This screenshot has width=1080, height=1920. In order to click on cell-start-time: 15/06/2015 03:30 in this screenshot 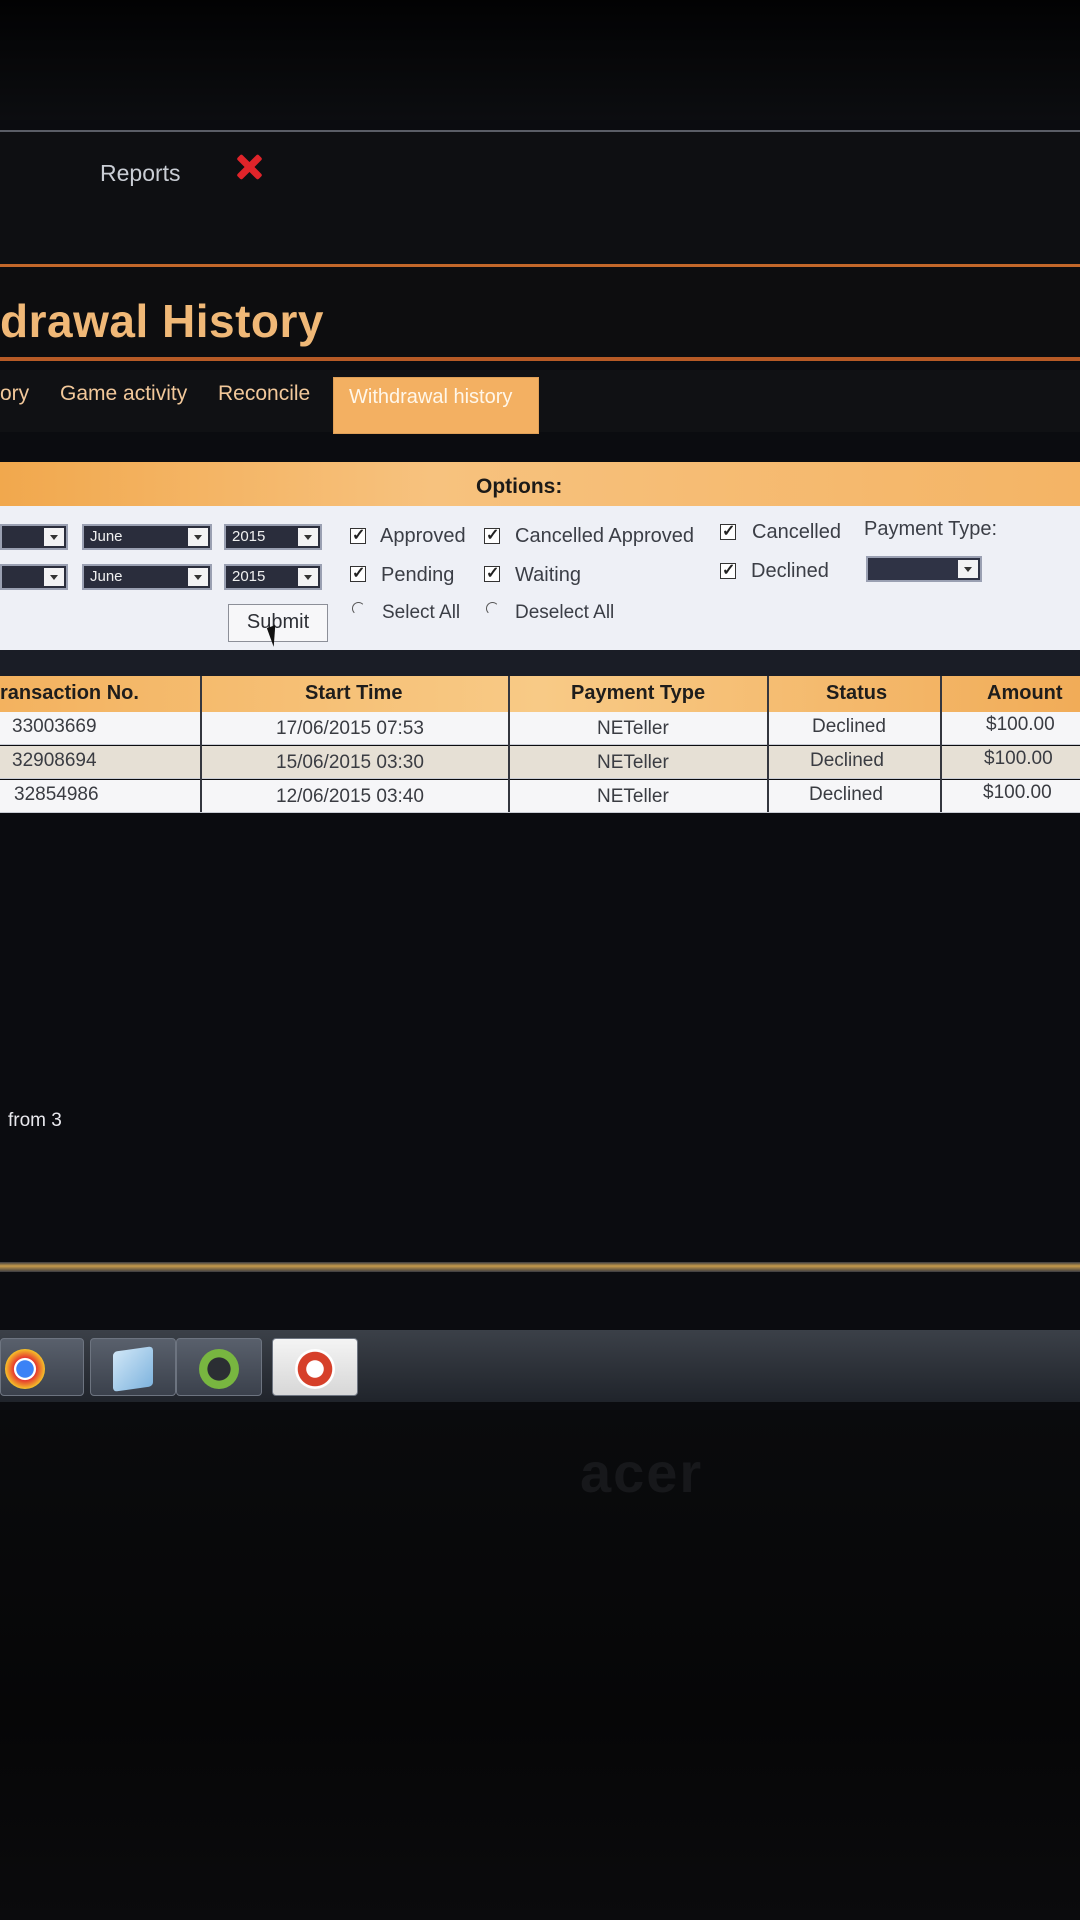, I will do `click(350, 762)`.